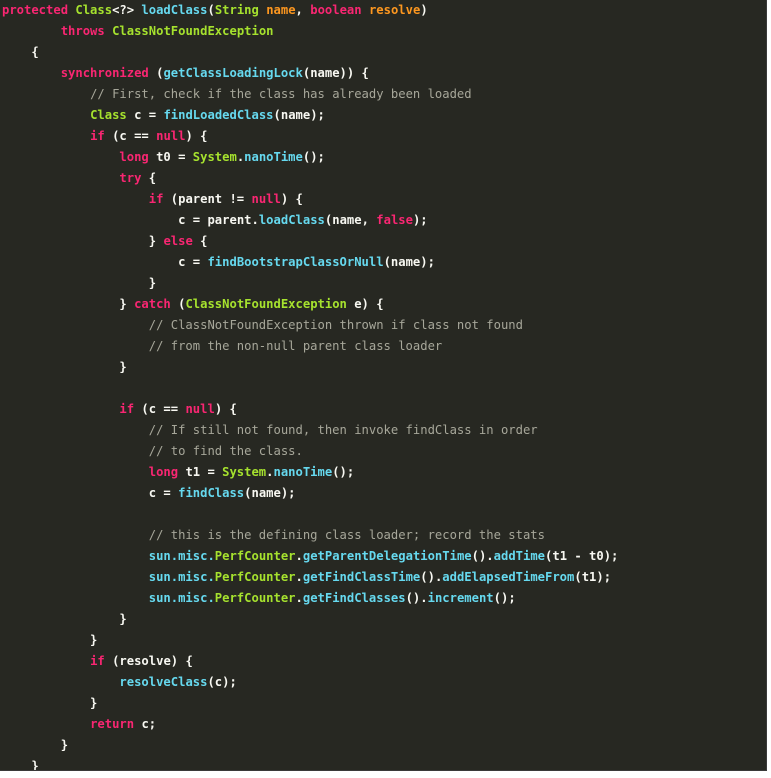  I want to click on code-token: Class, so click(112, 115).